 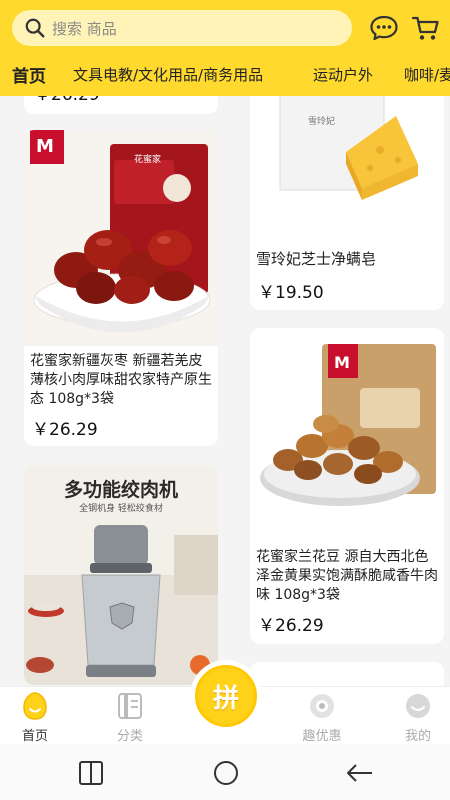 What do you see at coordinates (417, 736) in the screenshot?
I see `tab-mine-label: 我的` at bounding box center [417, 736].